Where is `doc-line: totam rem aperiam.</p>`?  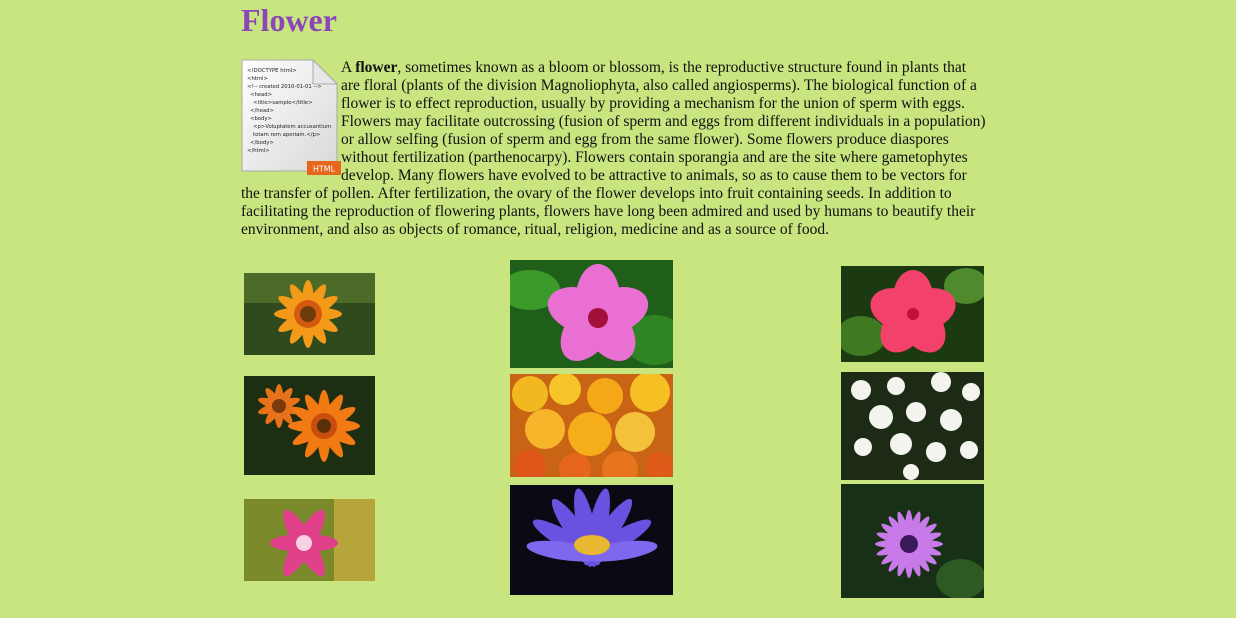 doc-line: totam rem aperiam.</p> is located at coordinates (286, 135).